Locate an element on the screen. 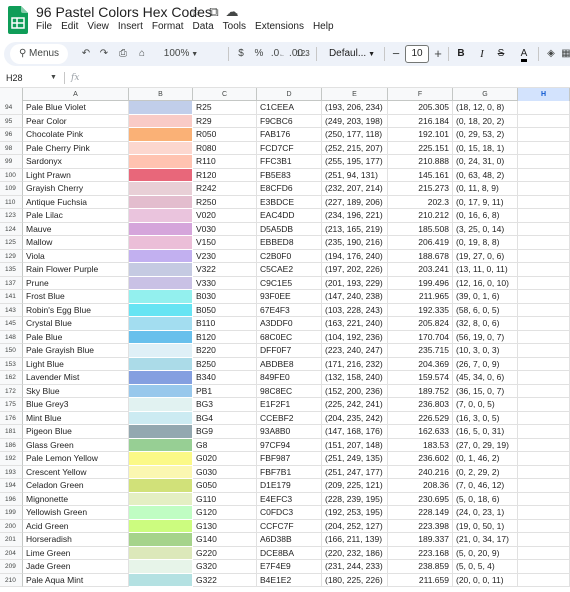 The width and height of the screenshot is (570, 592). cell-value-f: 205.824 is located at coordinates (420, 324).